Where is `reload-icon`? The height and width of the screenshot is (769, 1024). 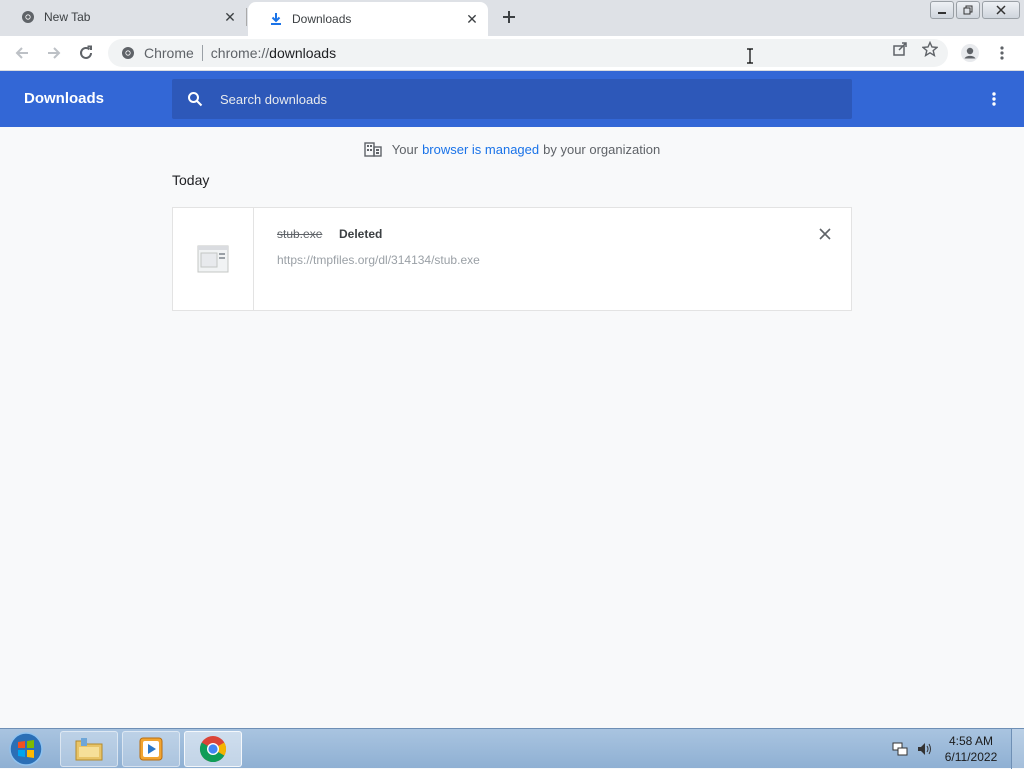
reload-icon is located at coordinates (86, 52).